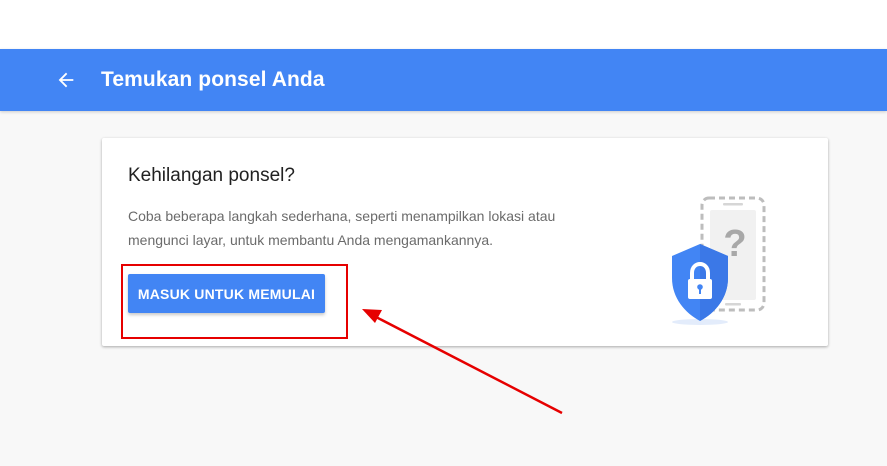 The image size is (887, 466). I want to click on app-bar: Temukan ponsel Anda, so click(443, 80).